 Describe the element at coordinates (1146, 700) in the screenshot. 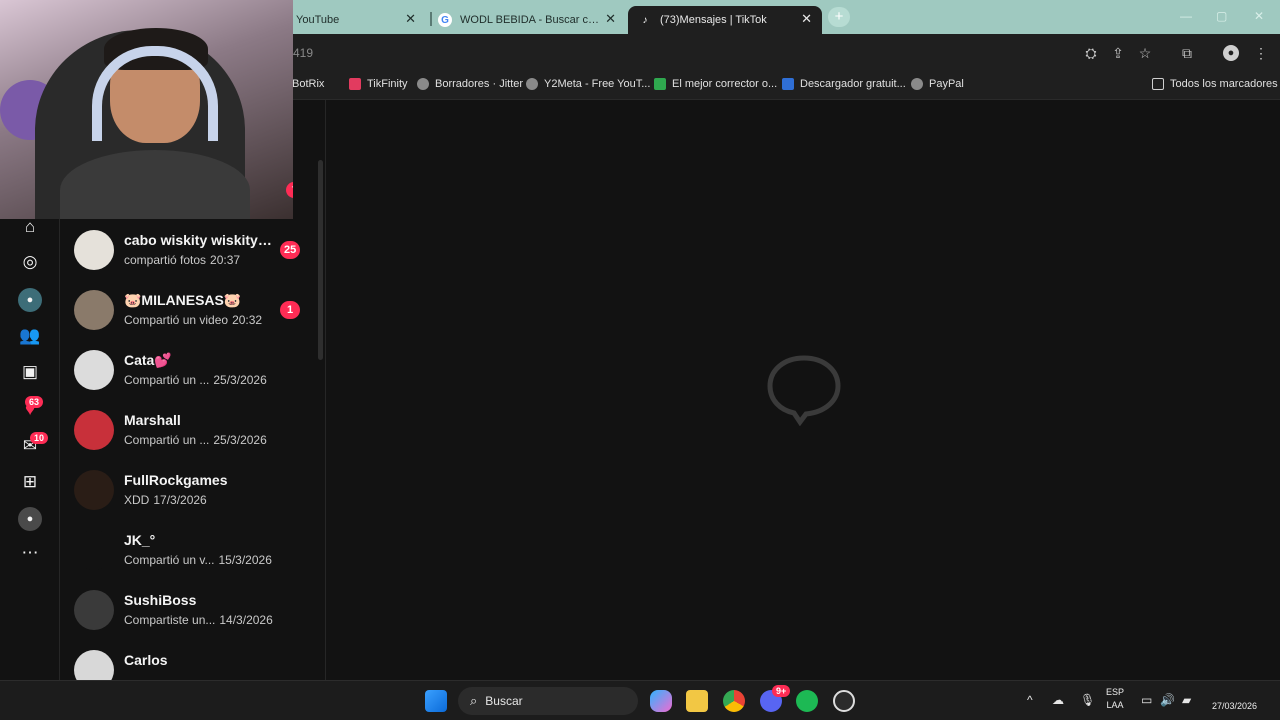

I see `network-icon: ▭` at that location.